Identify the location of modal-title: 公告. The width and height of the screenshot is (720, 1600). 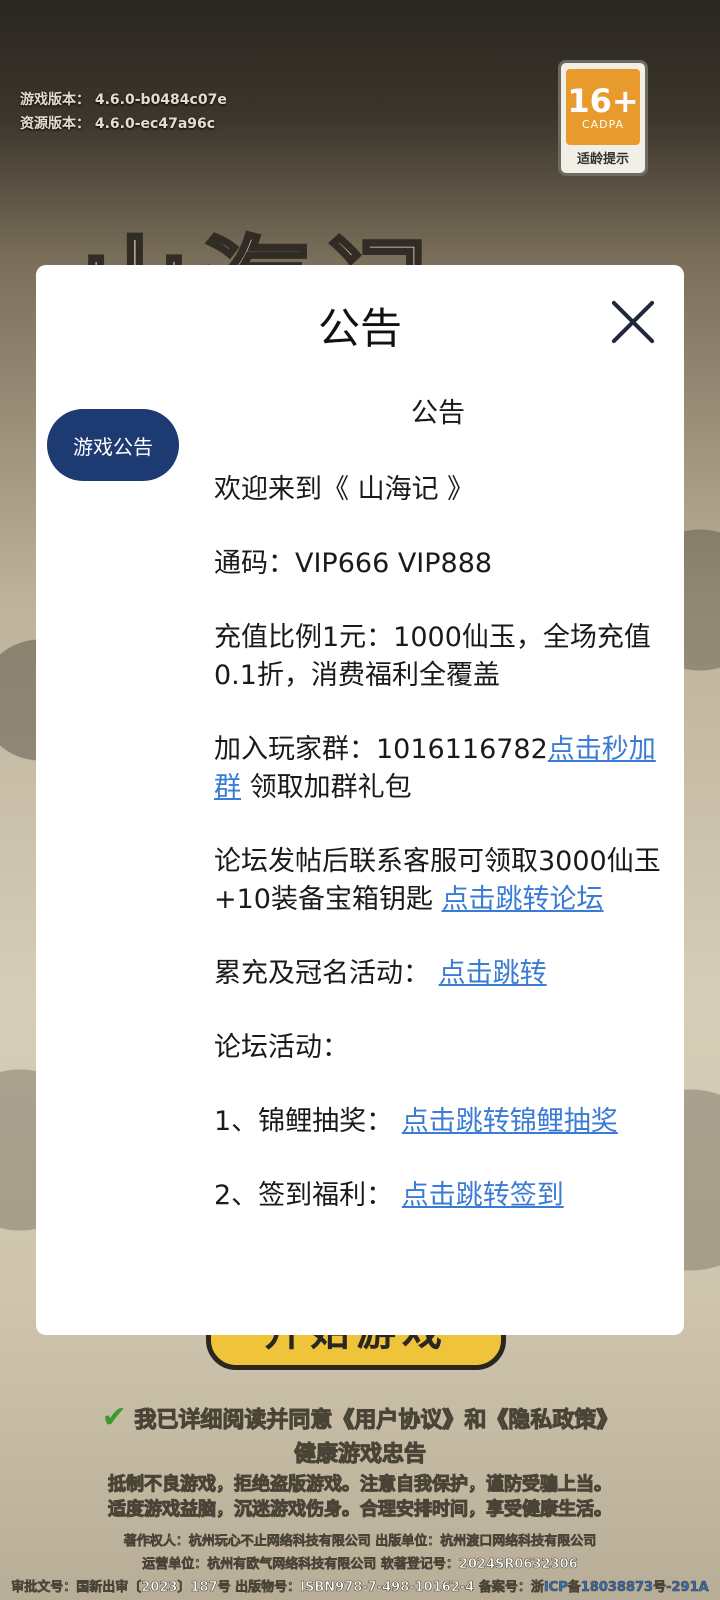
(359, 328).